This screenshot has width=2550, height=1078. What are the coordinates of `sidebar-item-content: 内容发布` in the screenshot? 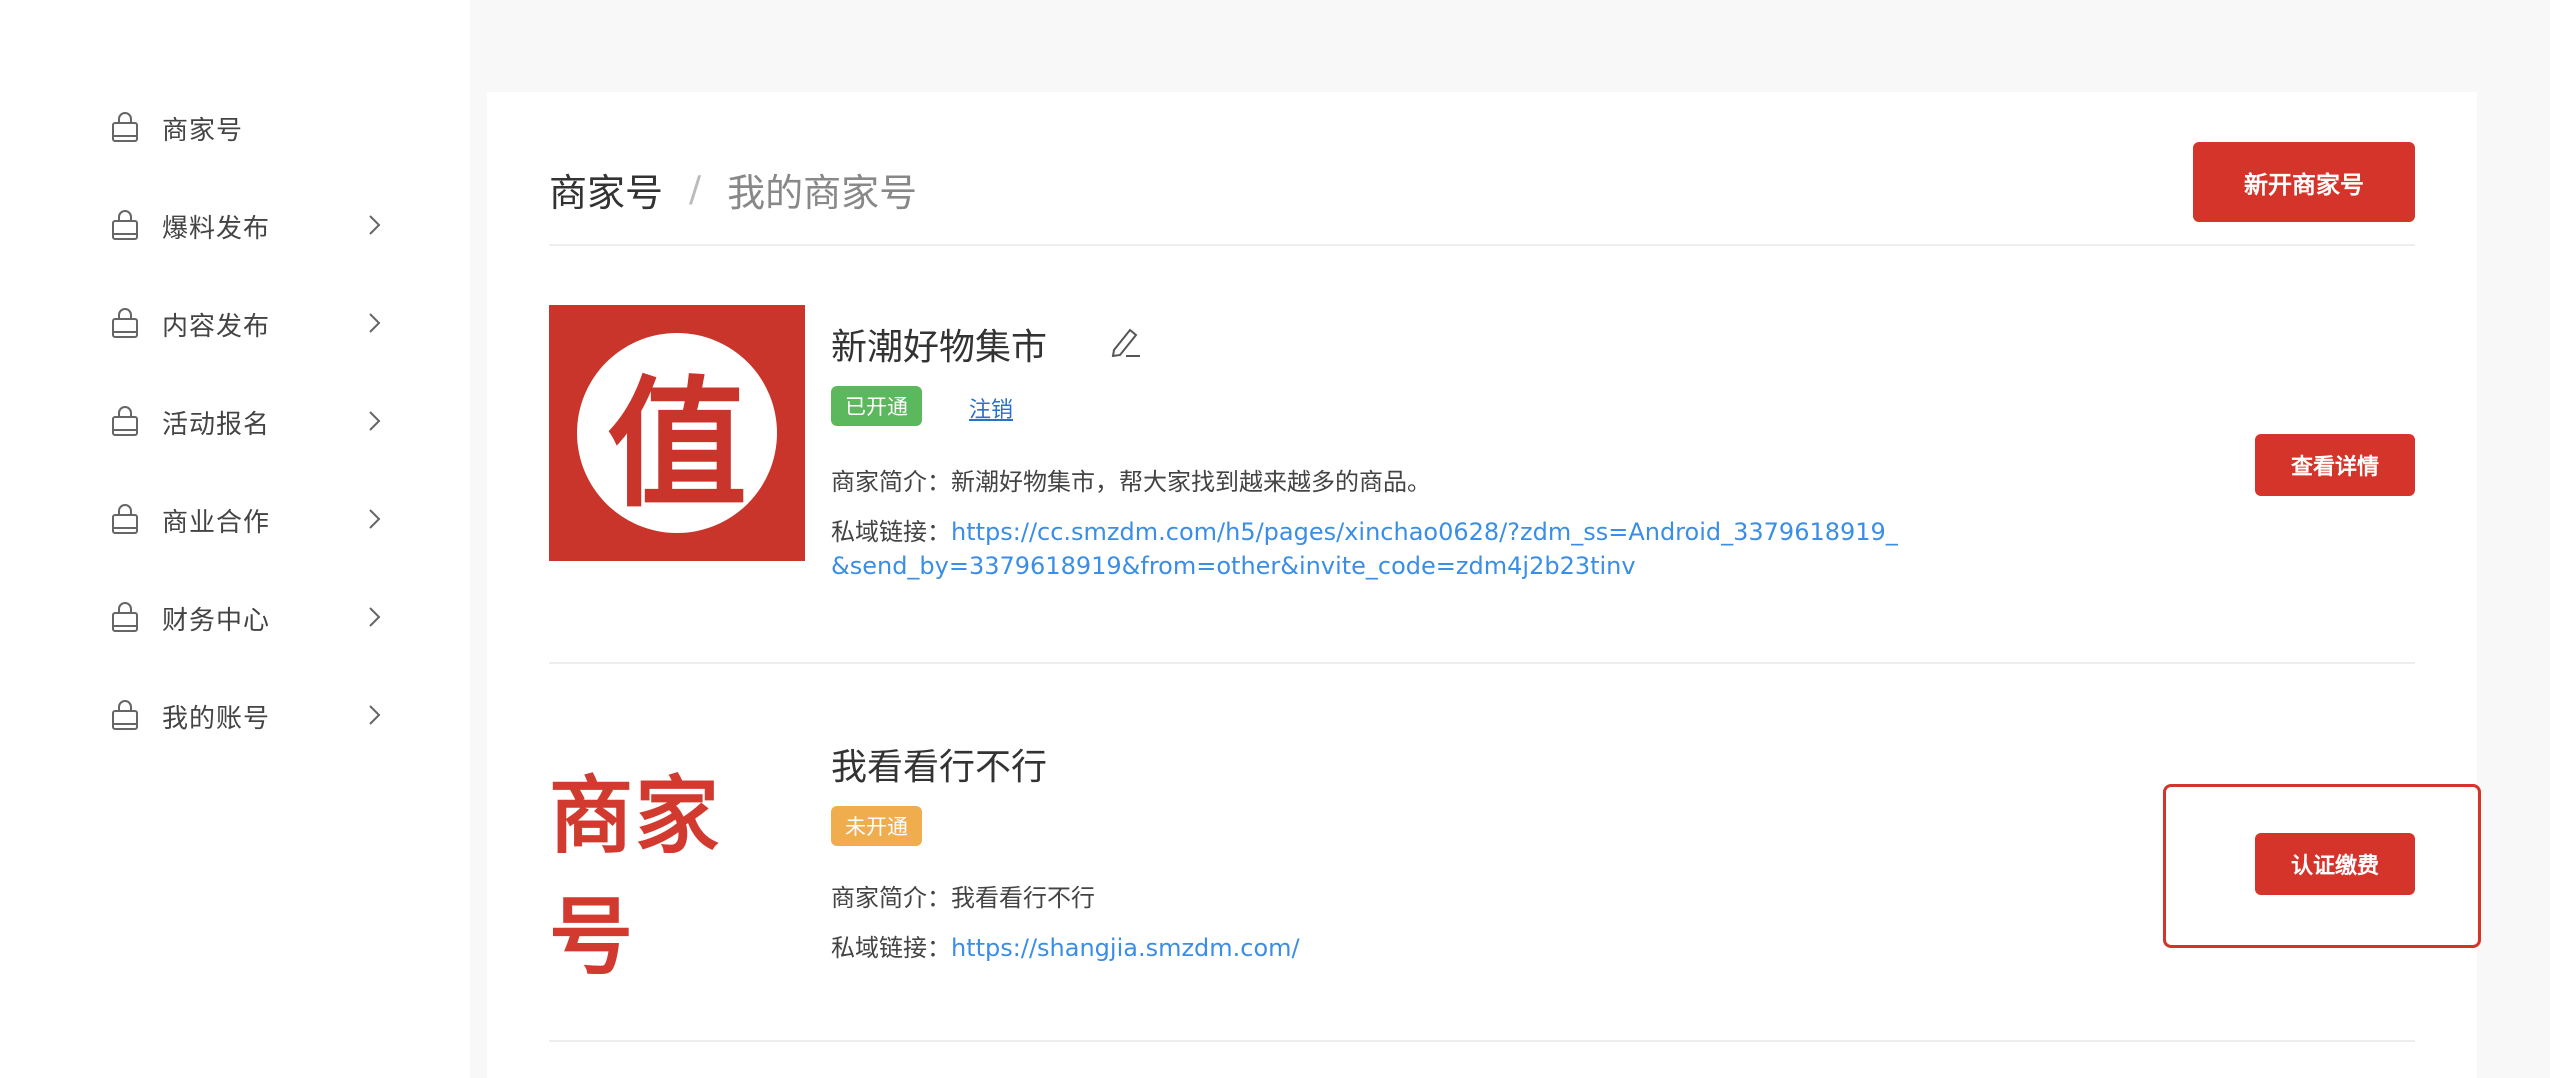 It's located at (253, 324).